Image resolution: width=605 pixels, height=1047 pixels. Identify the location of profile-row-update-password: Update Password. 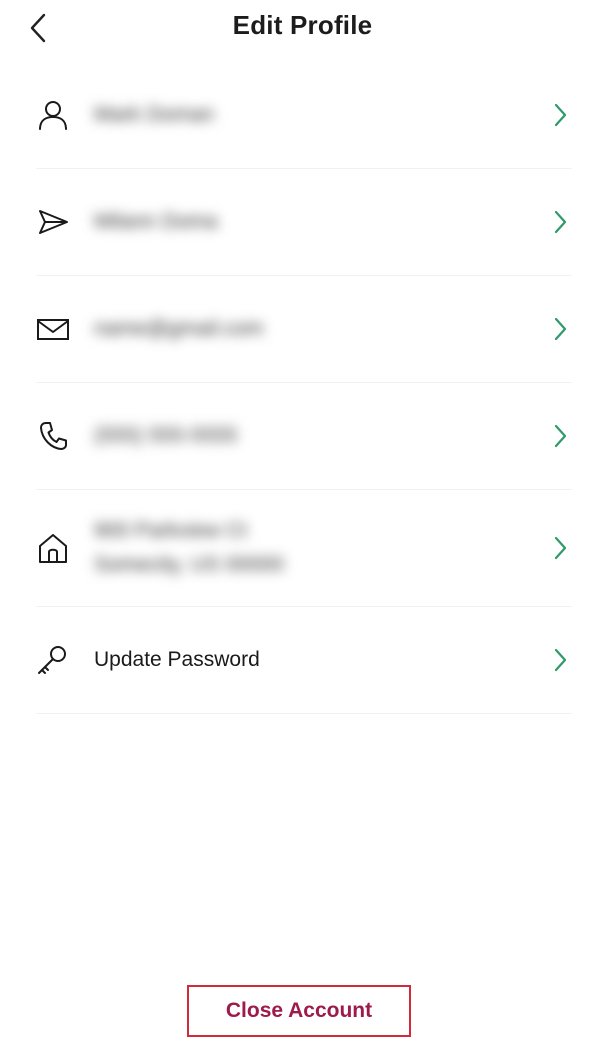
(304, 660).